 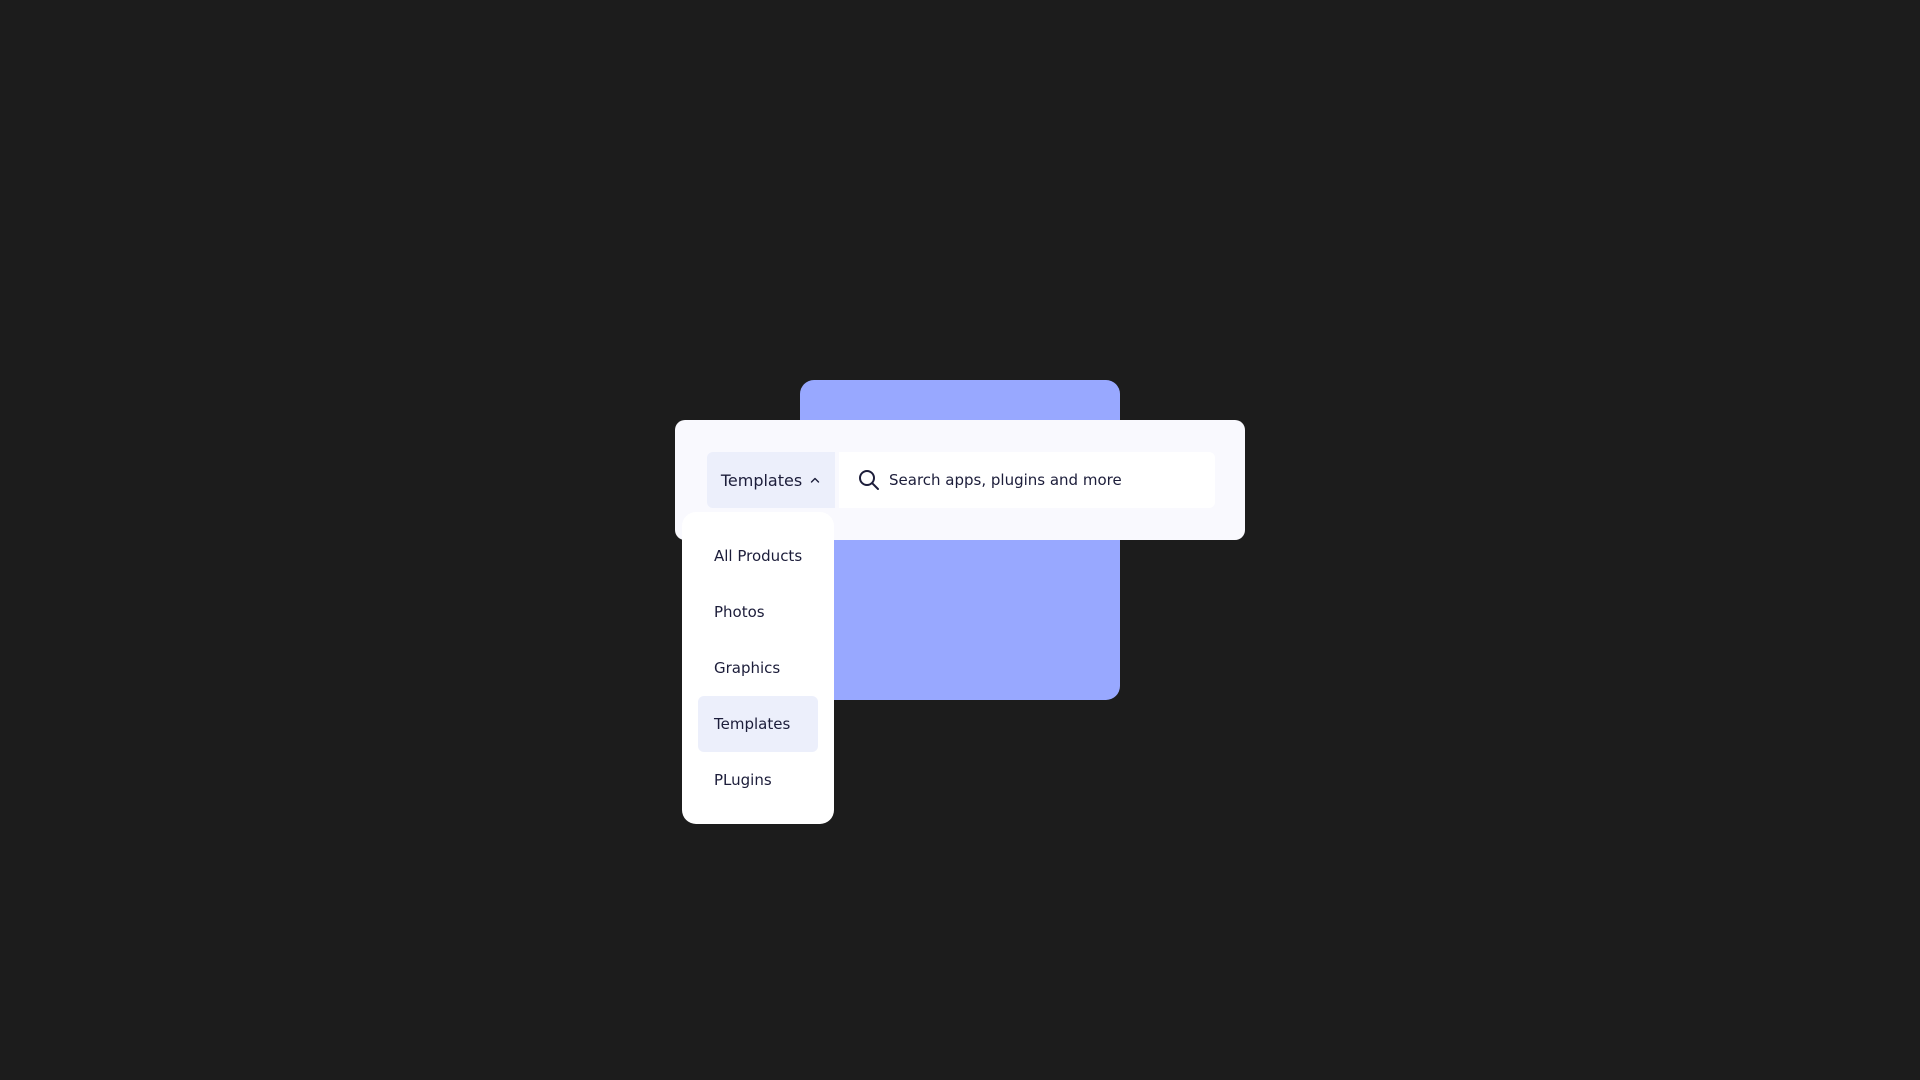 I want to click on menu-item-label: Graphics, so click(x=747, y=668).